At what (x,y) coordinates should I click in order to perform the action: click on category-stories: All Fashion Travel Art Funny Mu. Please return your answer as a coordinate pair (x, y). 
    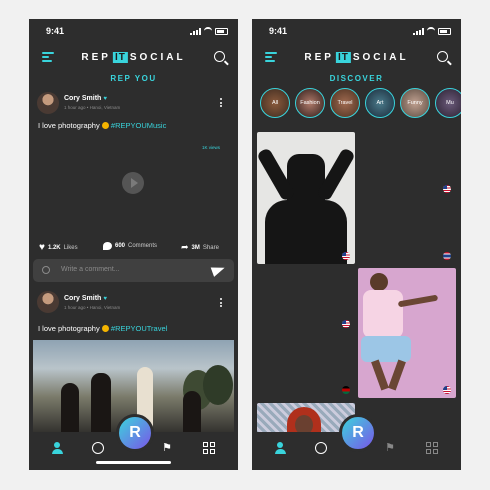
    Looking at the image, I should click on (360, 104).